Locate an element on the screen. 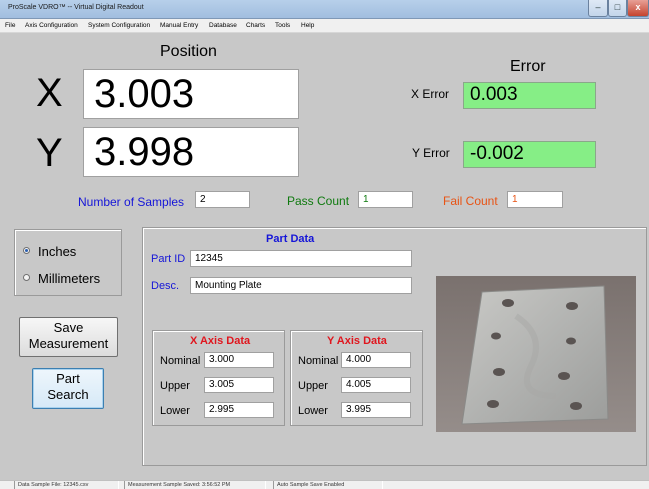  menu-manual-entry: Manual Entry is located at coordinates (179, 25).